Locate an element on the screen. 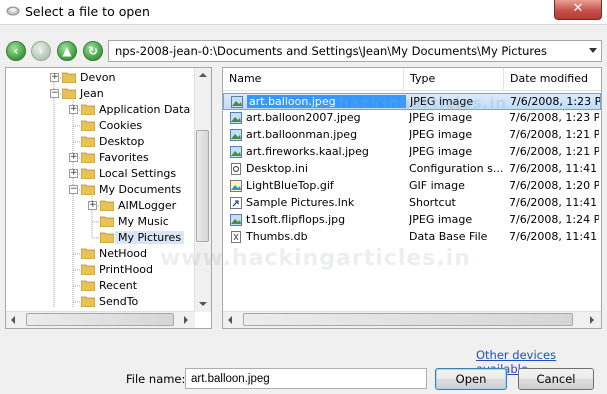 The height and width of the screenshot is (394, 607). file-type: Shortcut is located at coordinates (432, 202).